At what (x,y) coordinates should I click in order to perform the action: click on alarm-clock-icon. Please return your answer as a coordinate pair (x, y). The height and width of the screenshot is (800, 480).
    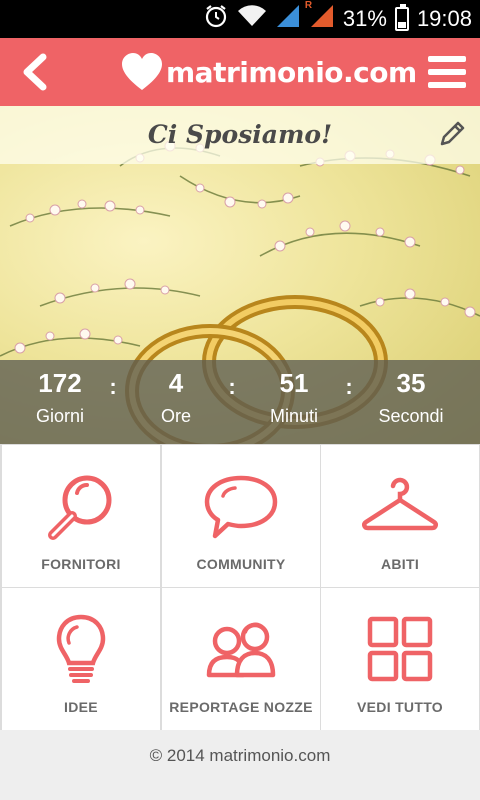
    Looking at the image, I should click on (216, 19).